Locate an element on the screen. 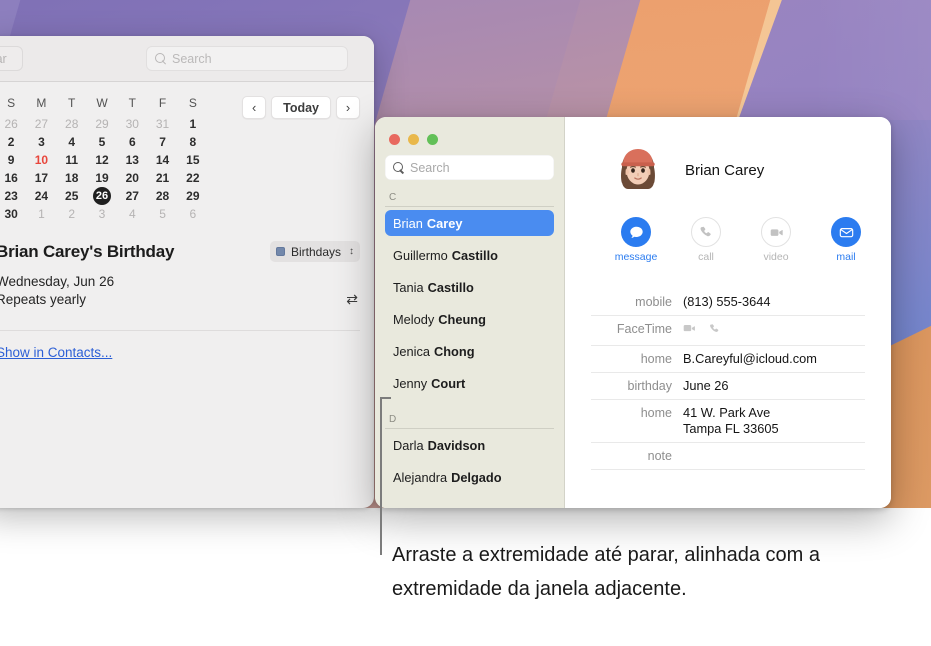 The width and height of the screenshot is (931, 646). action-mail: mail is located at coordinates (846, 240).